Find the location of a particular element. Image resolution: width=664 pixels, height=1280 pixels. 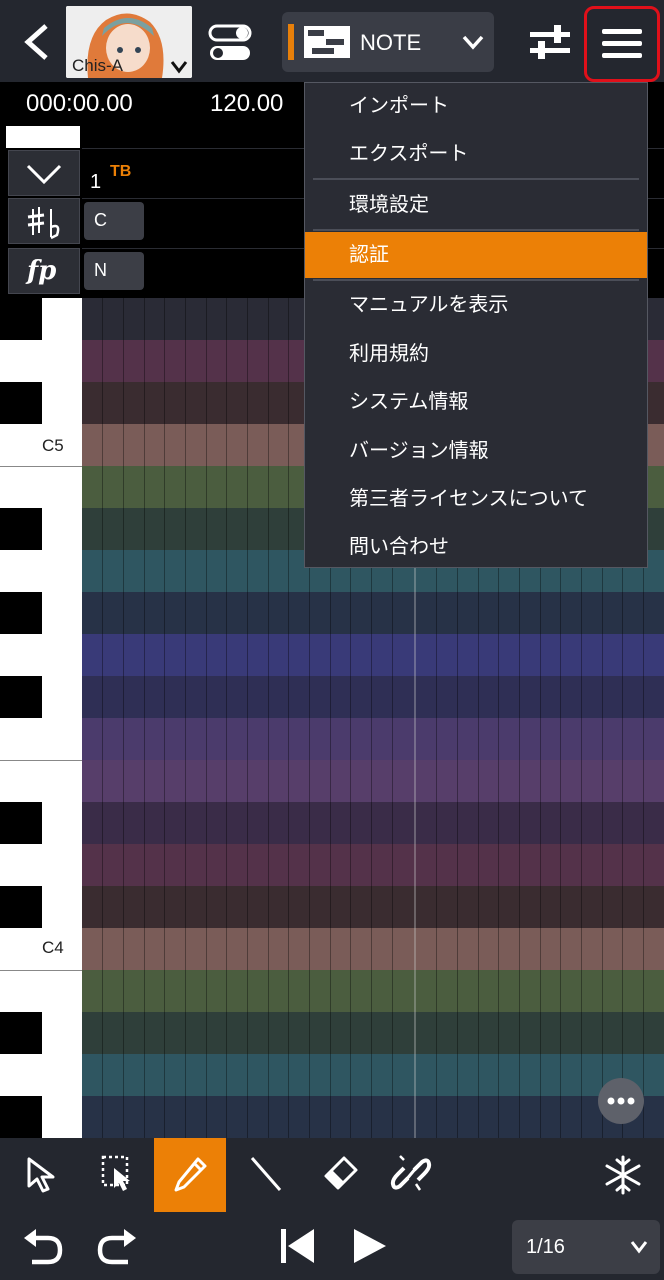

sliders-icon is located at coordinates (550, 42).